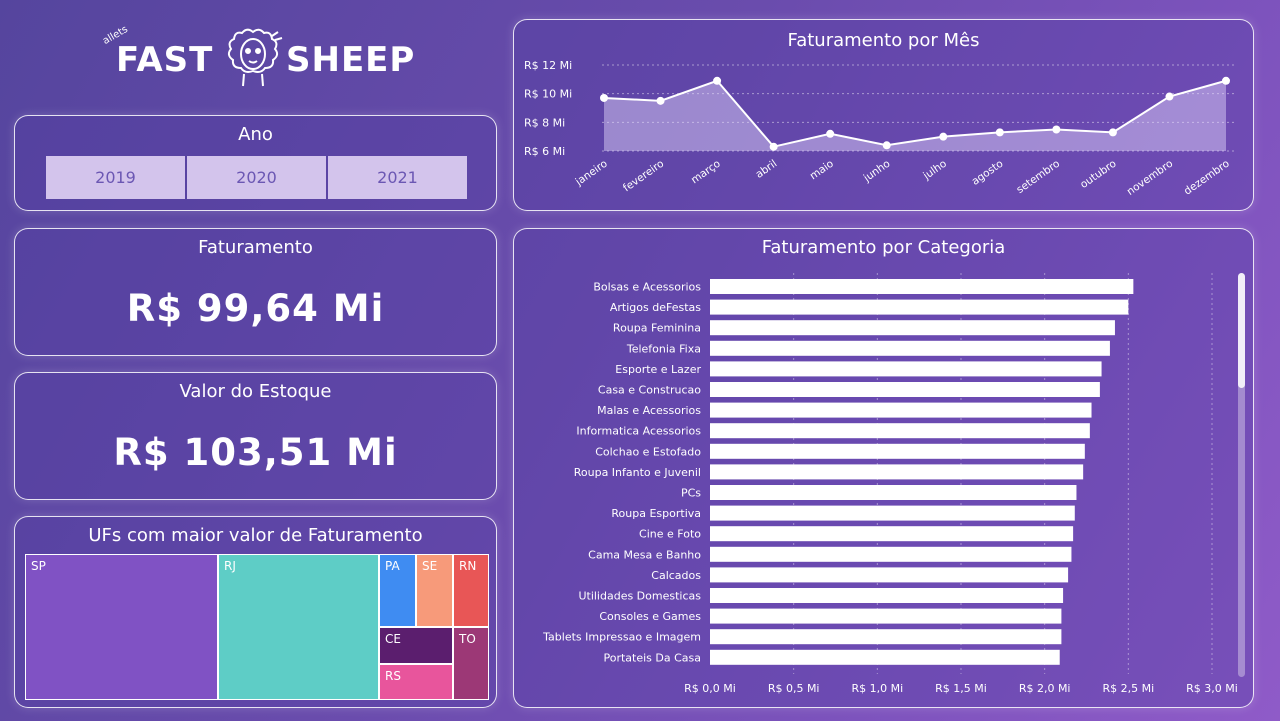 Image resolution: width=1280 pixels, height=721 pixels. I want to click on x-tick-label: abril, so click(766, 169).